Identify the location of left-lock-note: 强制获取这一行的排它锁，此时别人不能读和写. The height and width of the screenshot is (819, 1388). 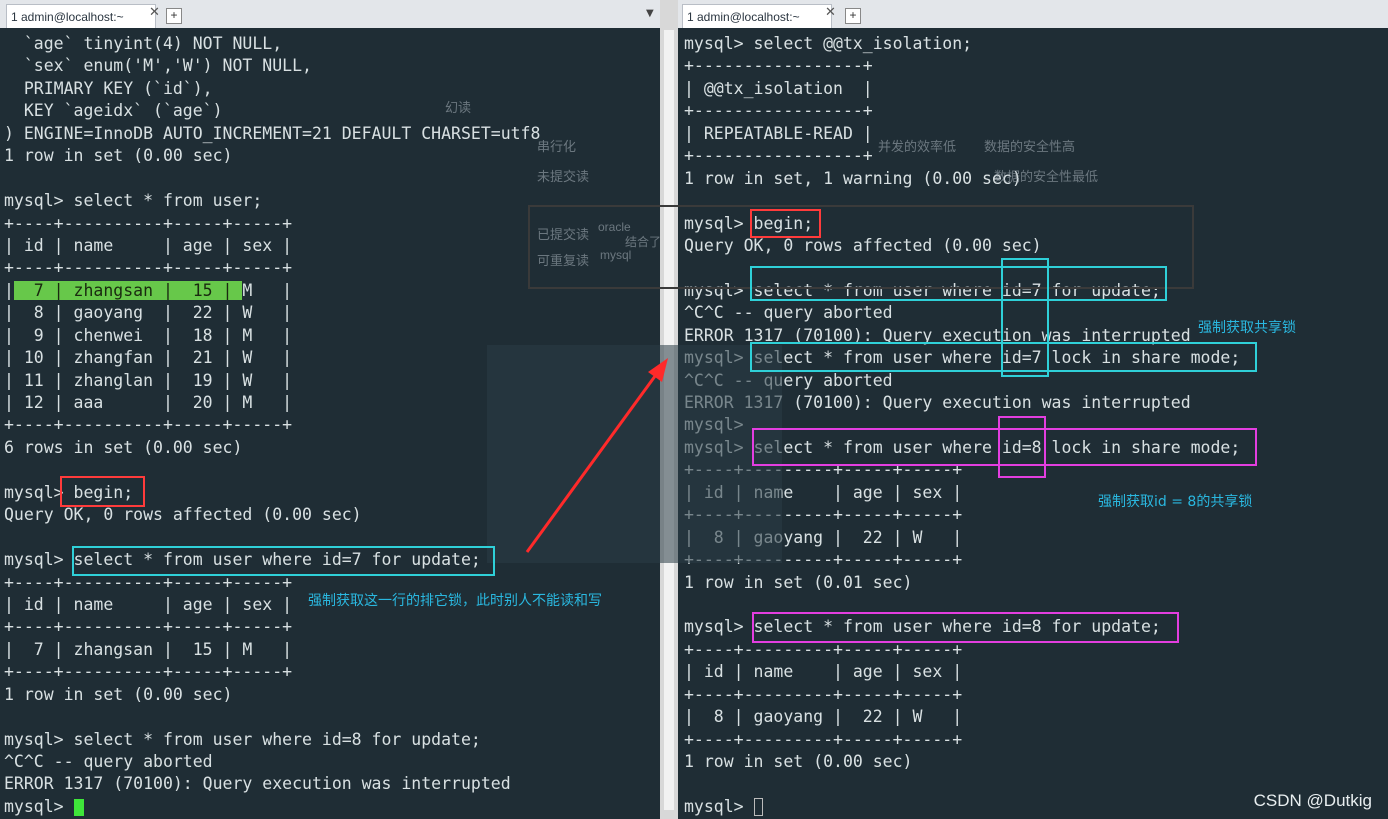
(455, 601).